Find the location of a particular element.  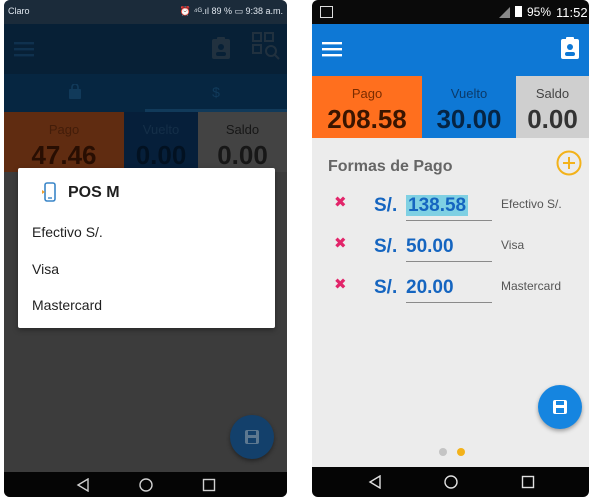

app-bar is located at coordinates (450, 50).